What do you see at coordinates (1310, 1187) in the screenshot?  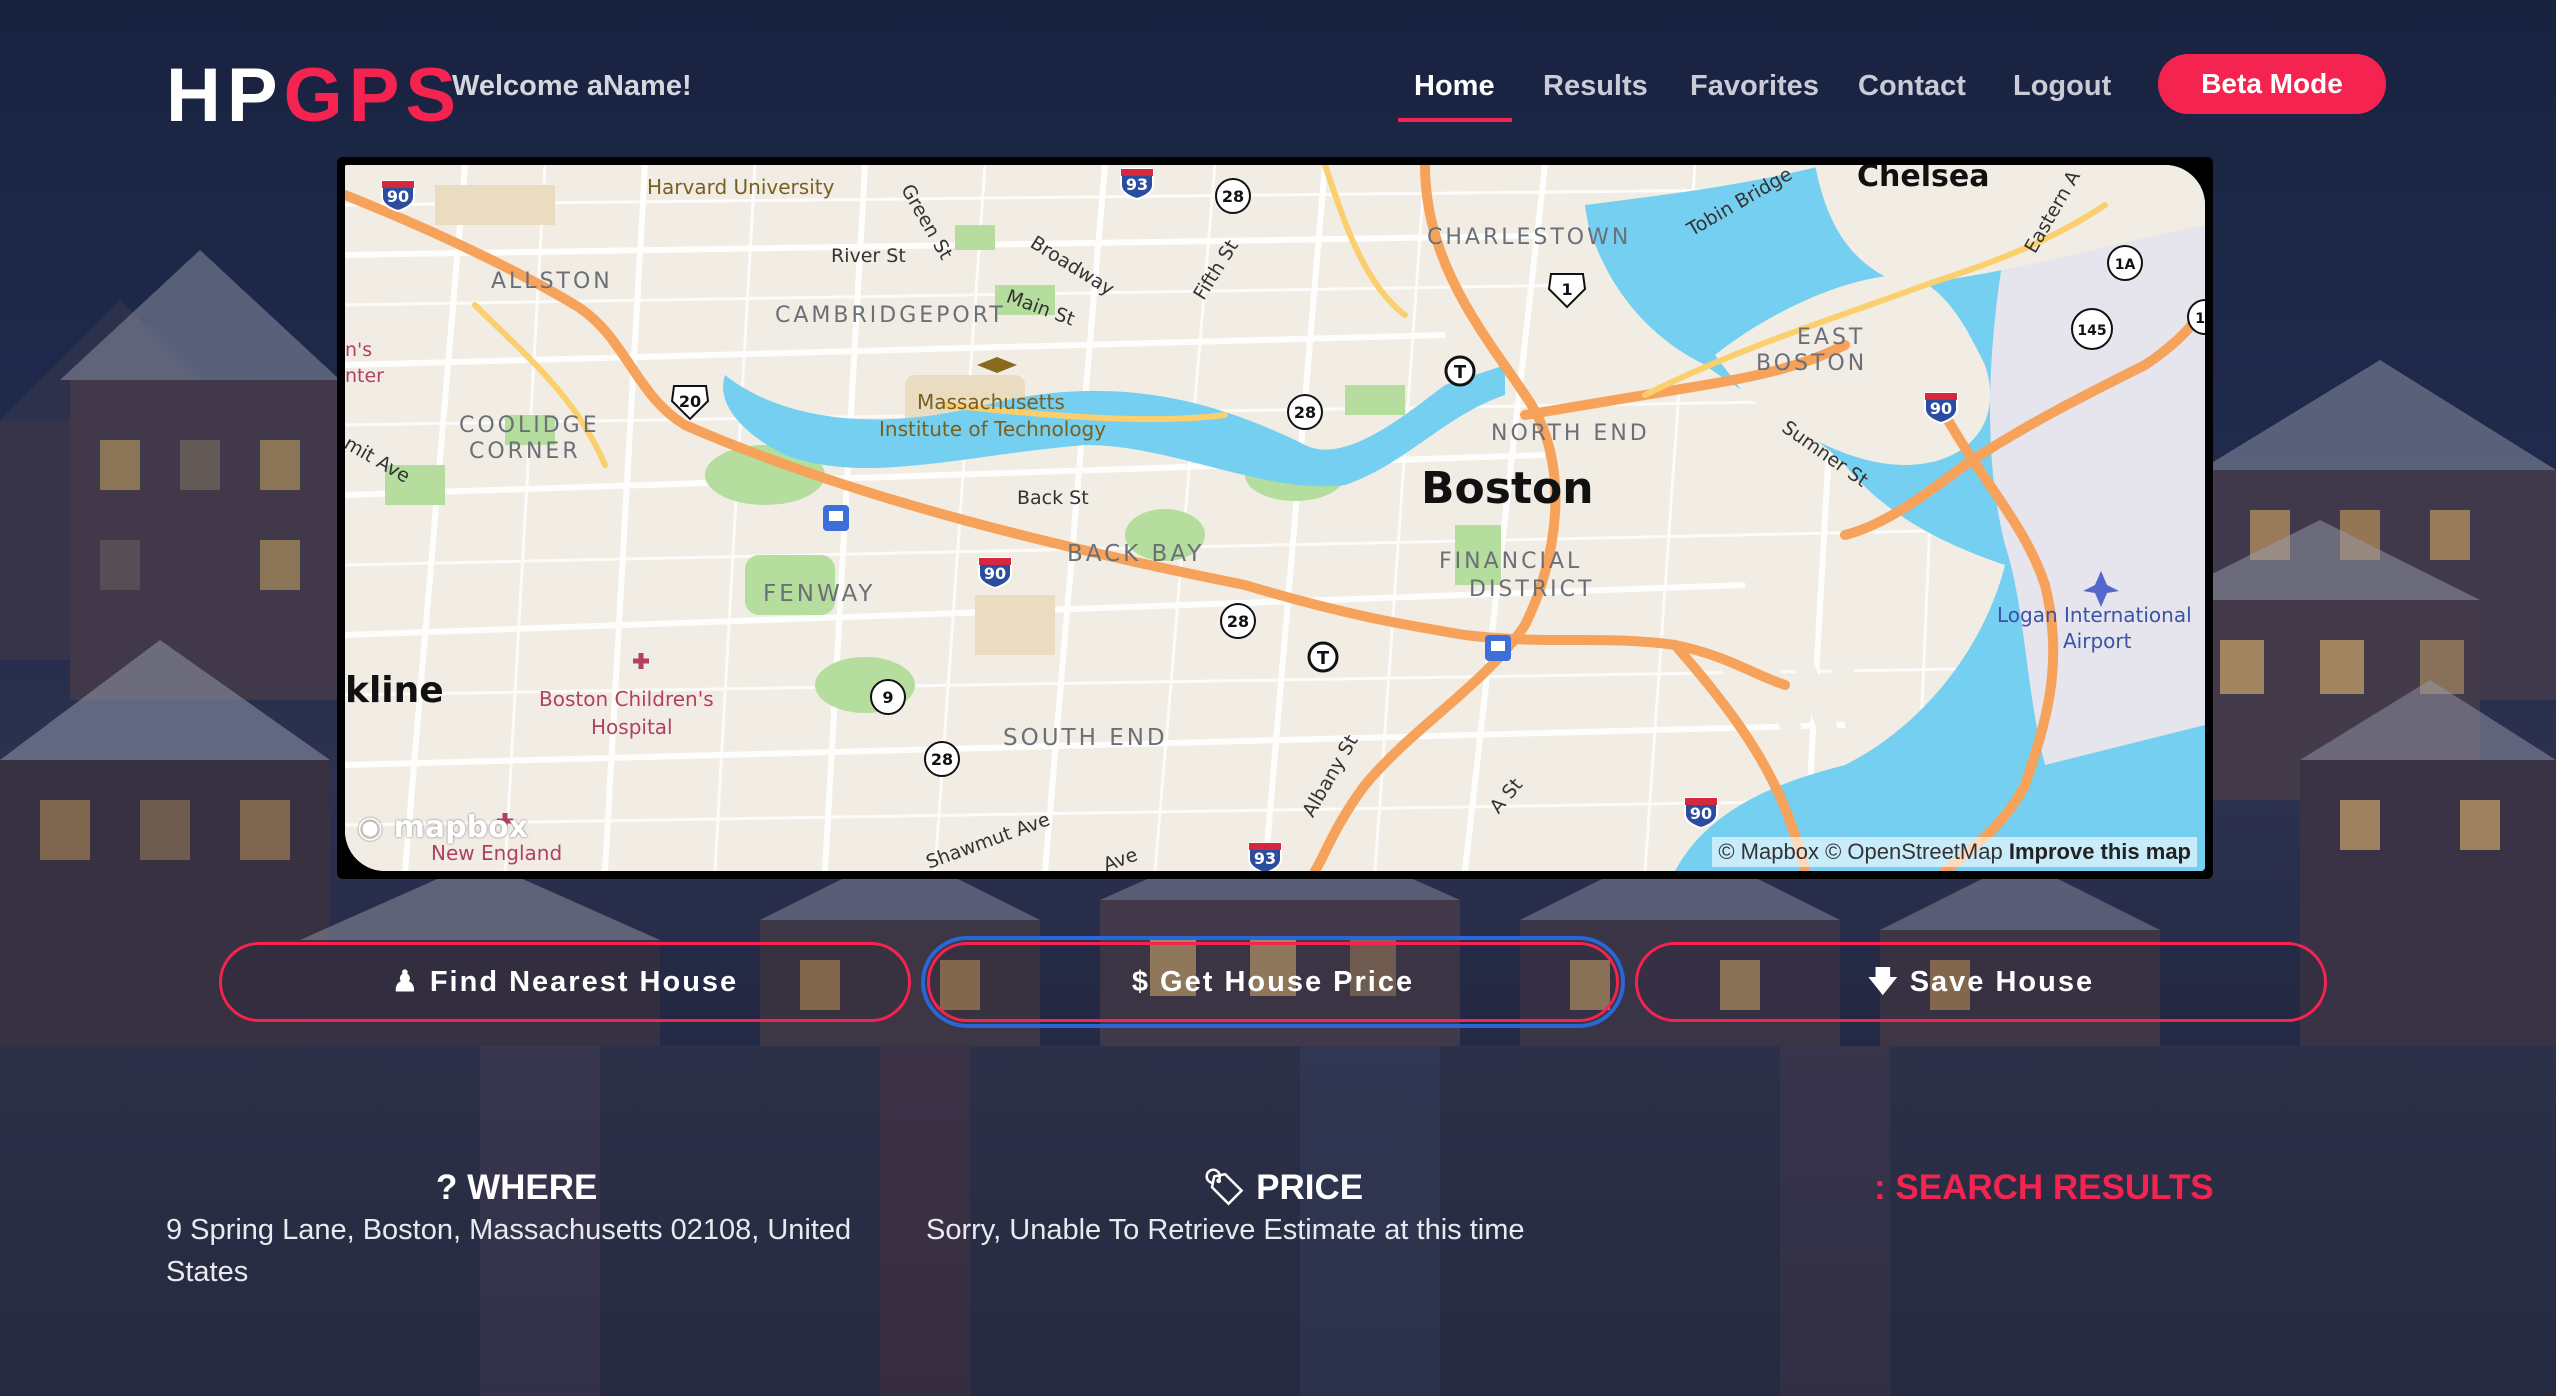 I see `price-title: PRICE` at bounding box center [1310, 1187].